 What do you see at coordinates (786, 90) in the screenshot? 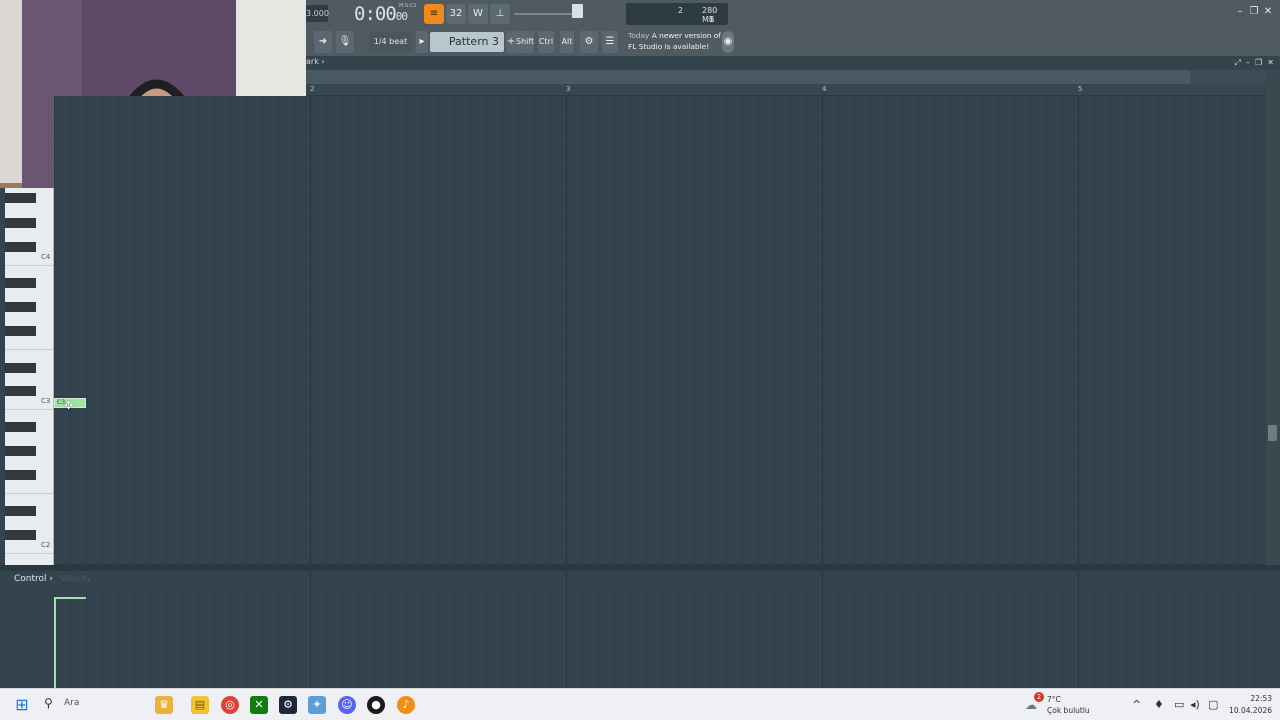
I see `timeline-ruler: 2 3 4 5` at bounding box center [786, 90].